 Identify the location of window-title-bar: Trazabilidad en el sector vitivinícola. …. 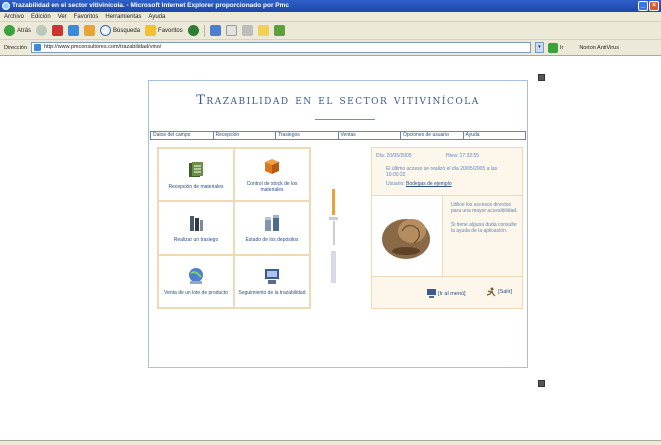
(330, 6).